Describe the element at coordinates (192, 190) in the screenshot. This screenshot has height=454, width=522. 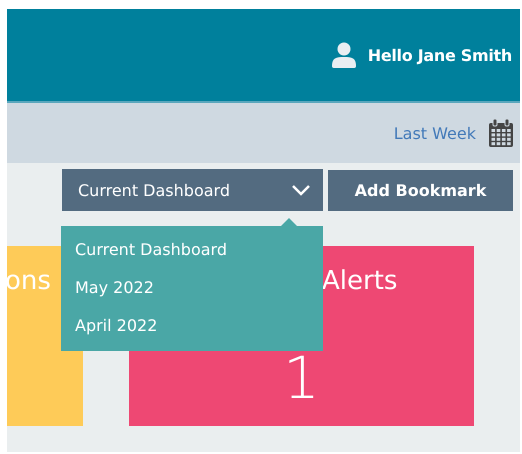
I see `dashboard-dropdown: Current Dashboard` at that location.